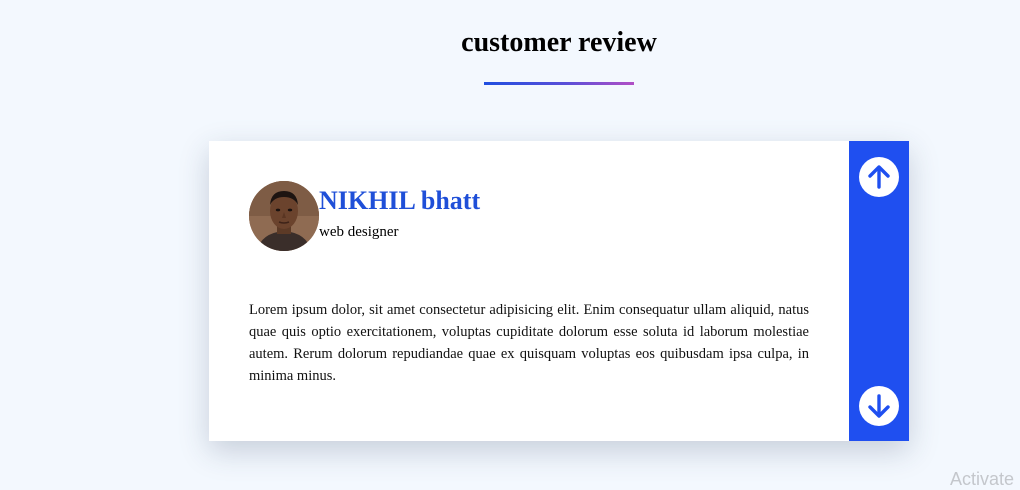 The width and height of the screenshot is (1020, 490). Describe the element at coordinates (400, 200) in the screenshot. I see `reviewer-name: NIKHIL bhatt` at that location.